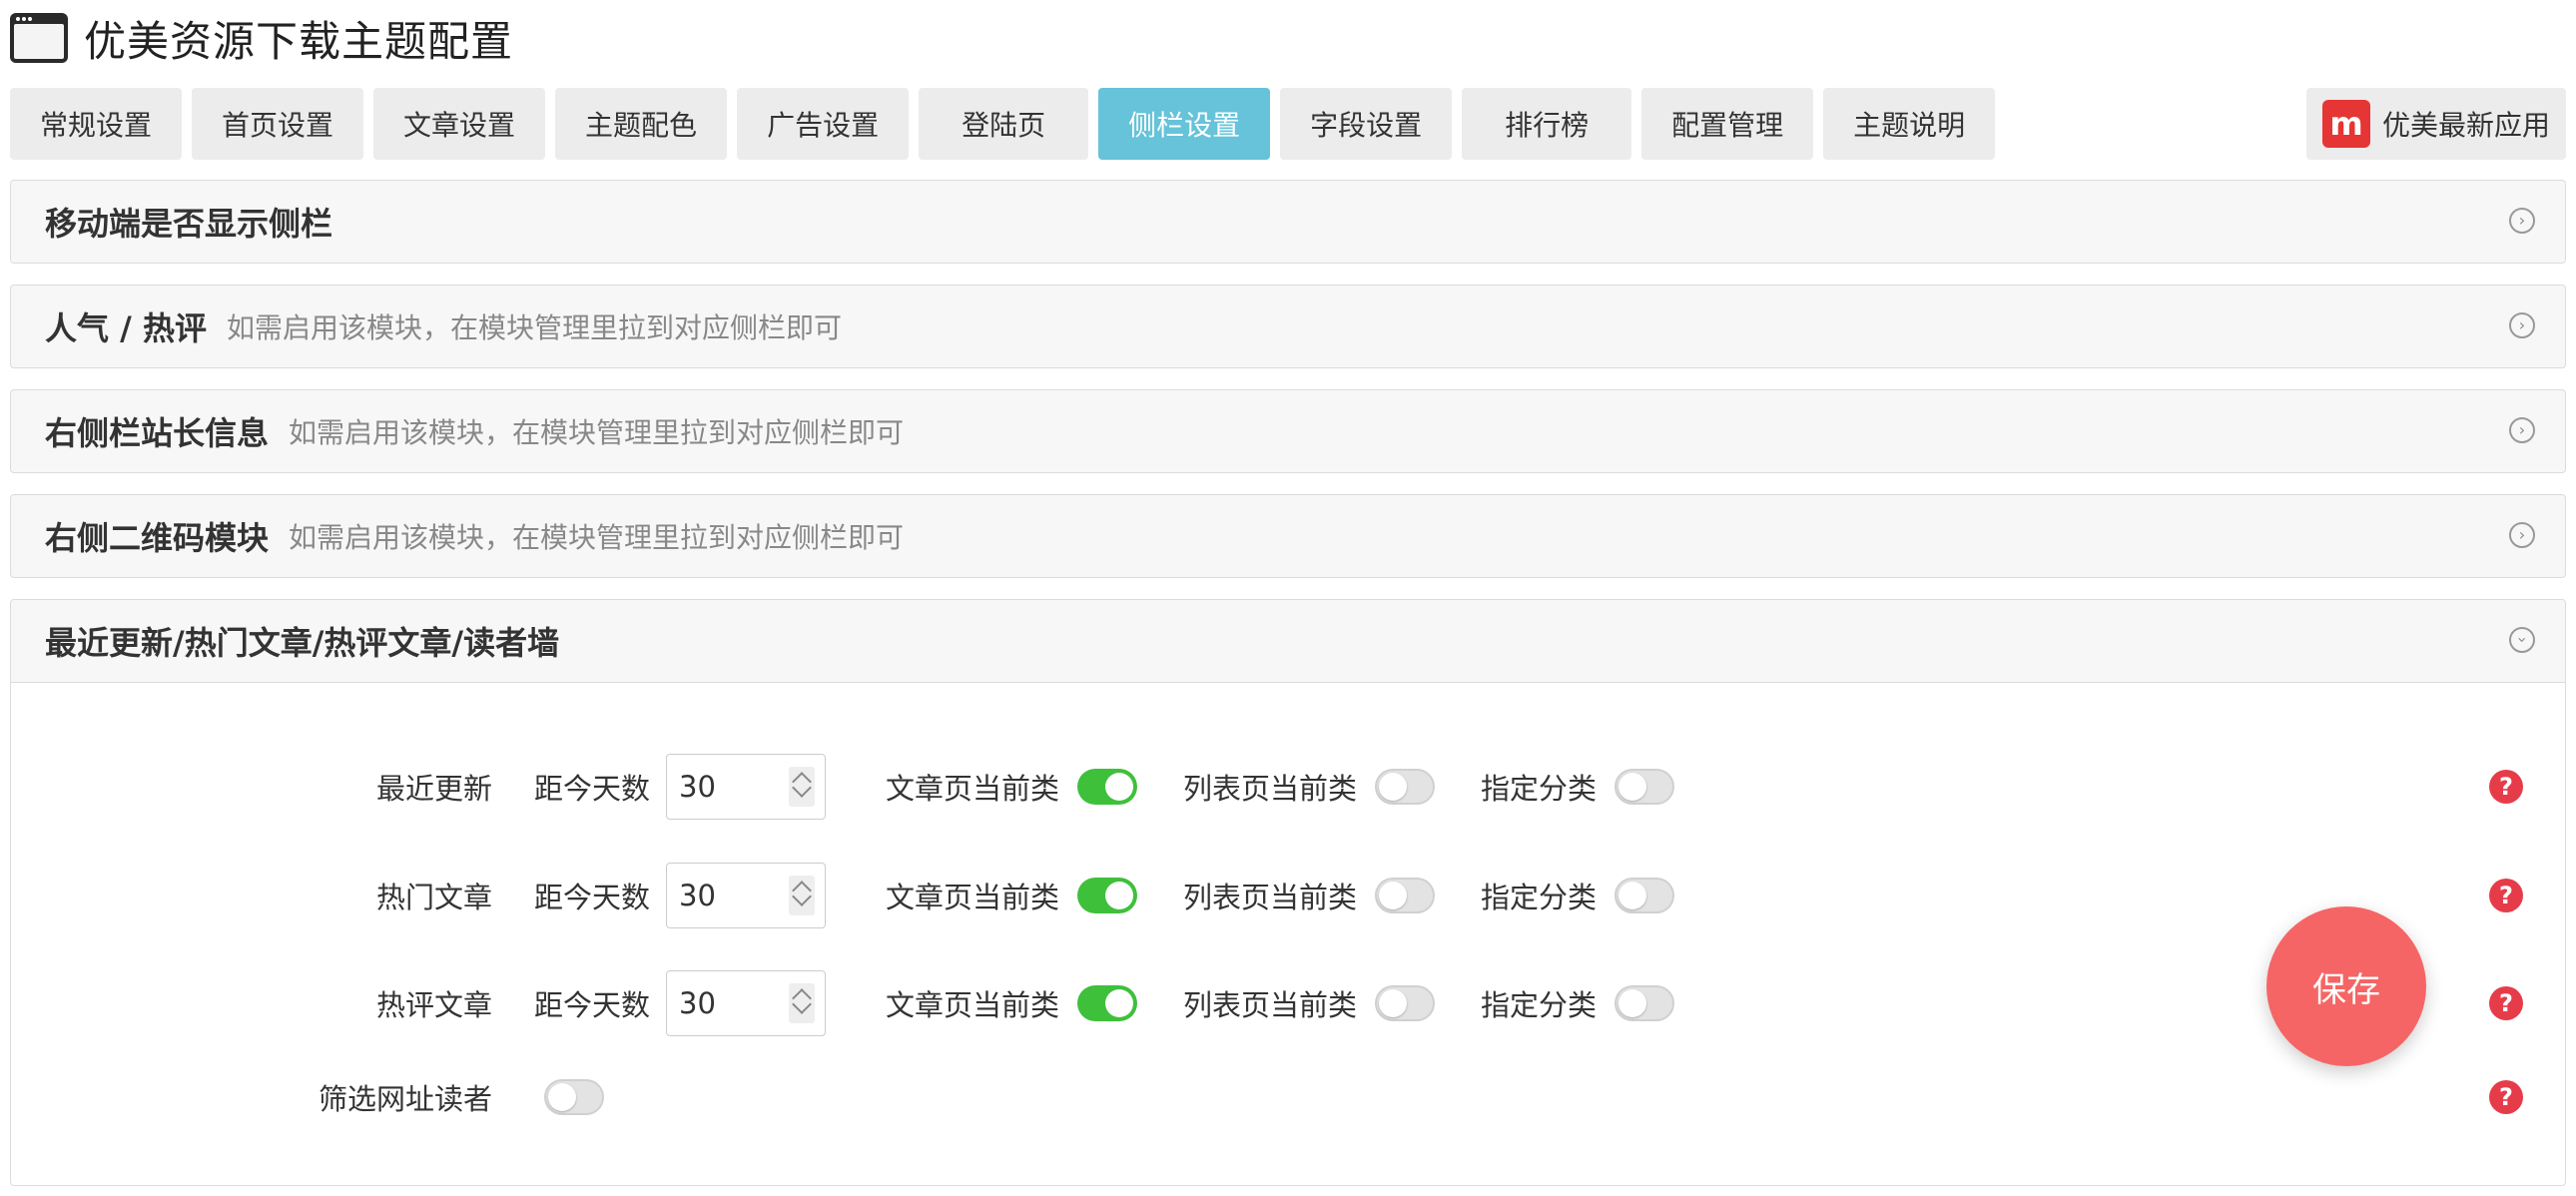 The width and height of the screenshot is (2576, 1196). What do you see at coordinates (1366, 124) in the screenshot?
I see `tab-fields: 字段设置` at bounding box center [1366, 124].